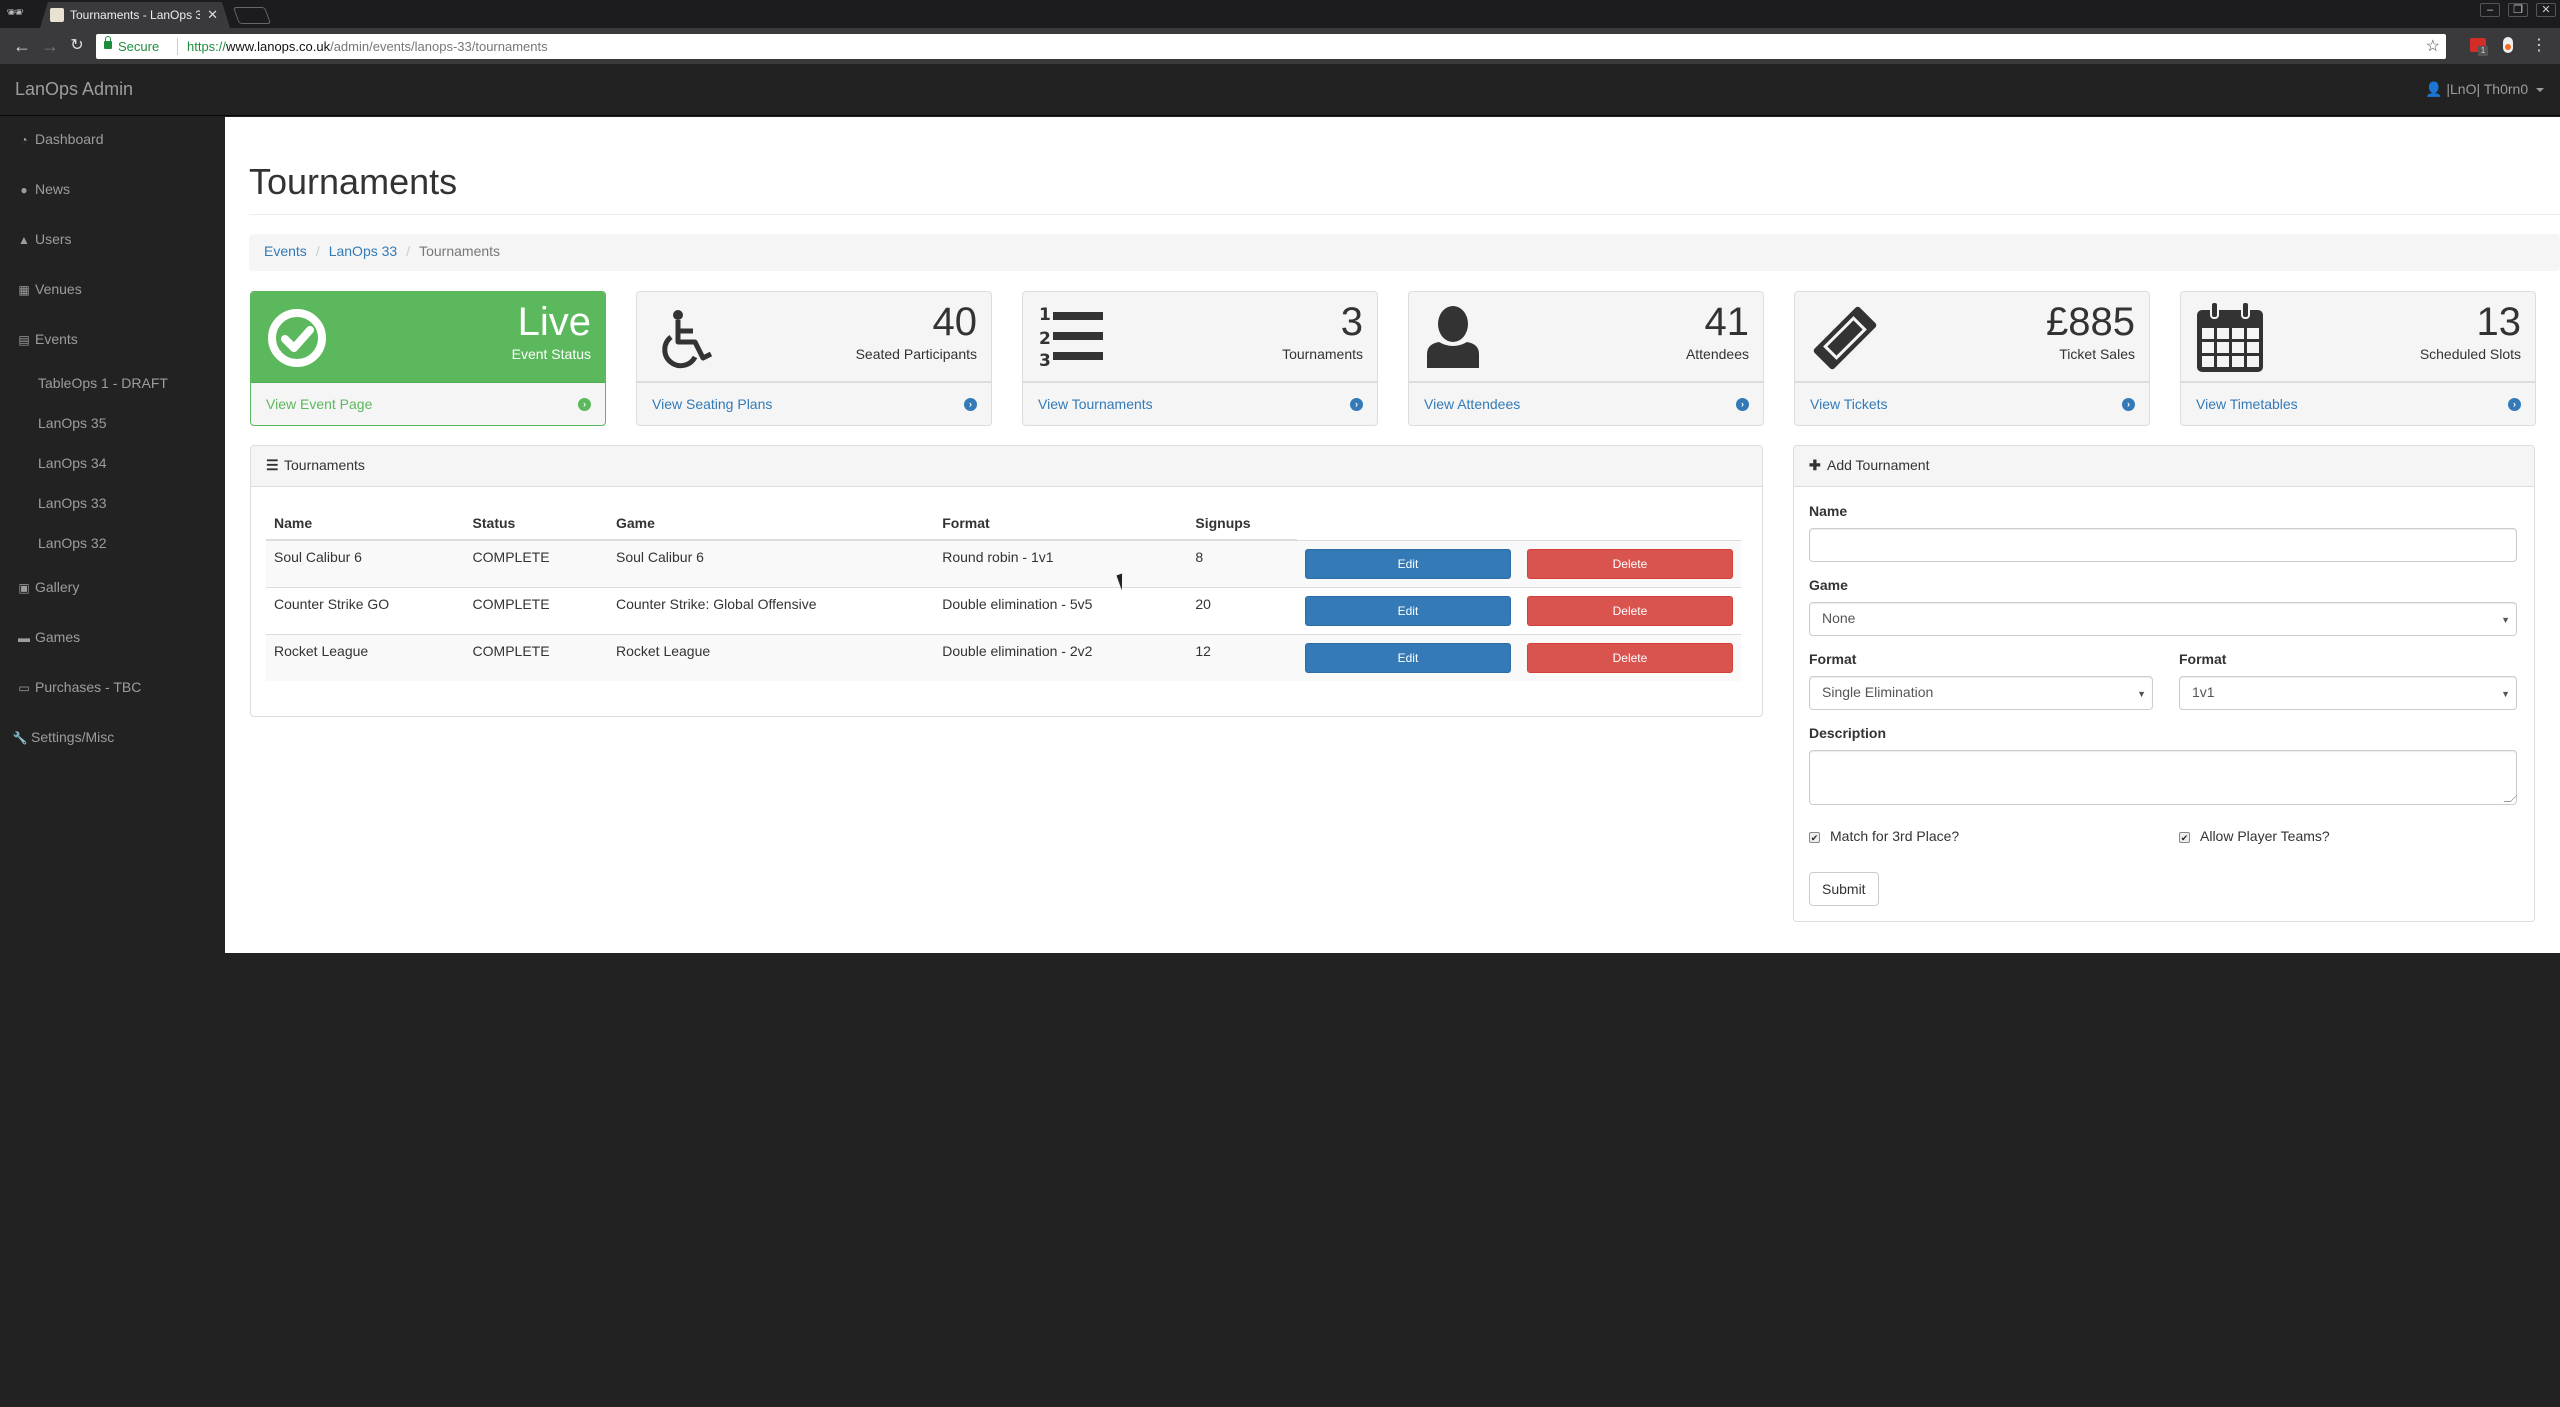  Describe the element at coordinates (2163, 545) in the screenshot. I see `name-input` at that location.